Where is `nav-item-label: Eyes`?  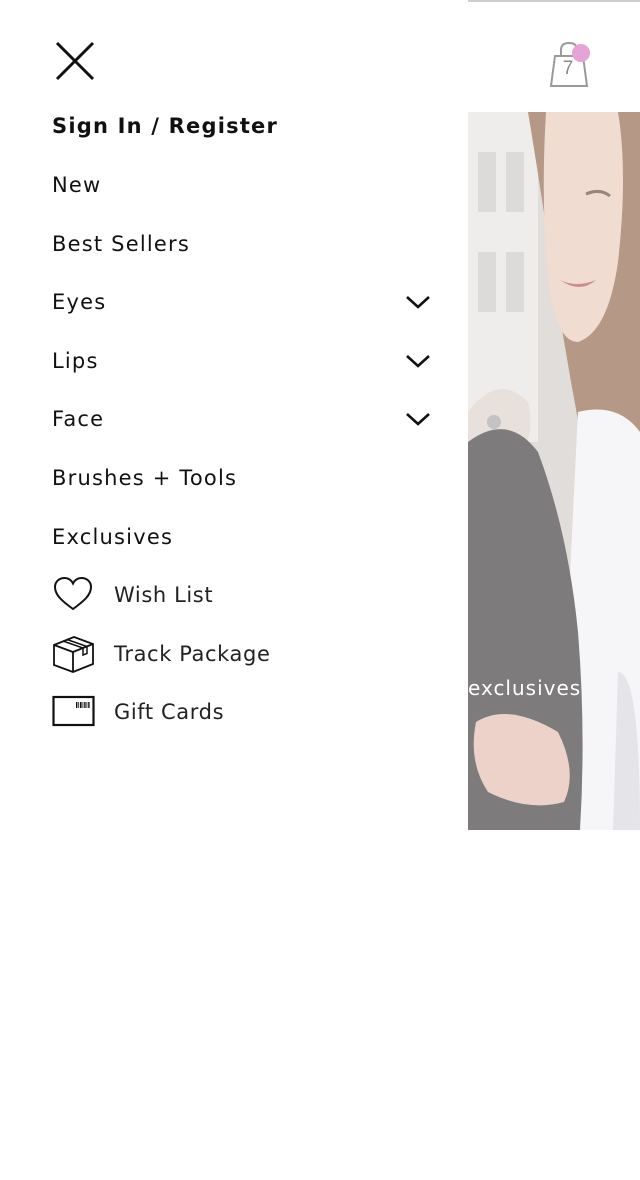 nav-item-label: Eyes is located at coordinates (79, 302).